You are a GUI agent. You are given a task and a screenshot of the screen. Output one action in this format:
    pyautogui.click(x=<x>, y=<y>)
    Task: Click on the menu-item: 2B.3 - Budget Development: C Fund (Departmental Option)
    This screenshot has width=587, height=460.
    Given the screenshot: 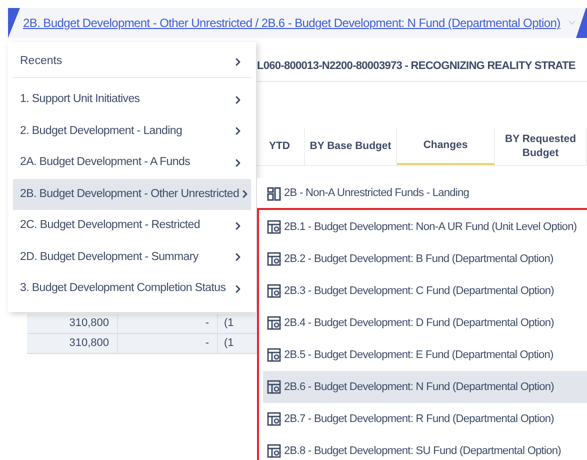 What is the action you would take?
    pyautogui.click(x=425, y=291)
    